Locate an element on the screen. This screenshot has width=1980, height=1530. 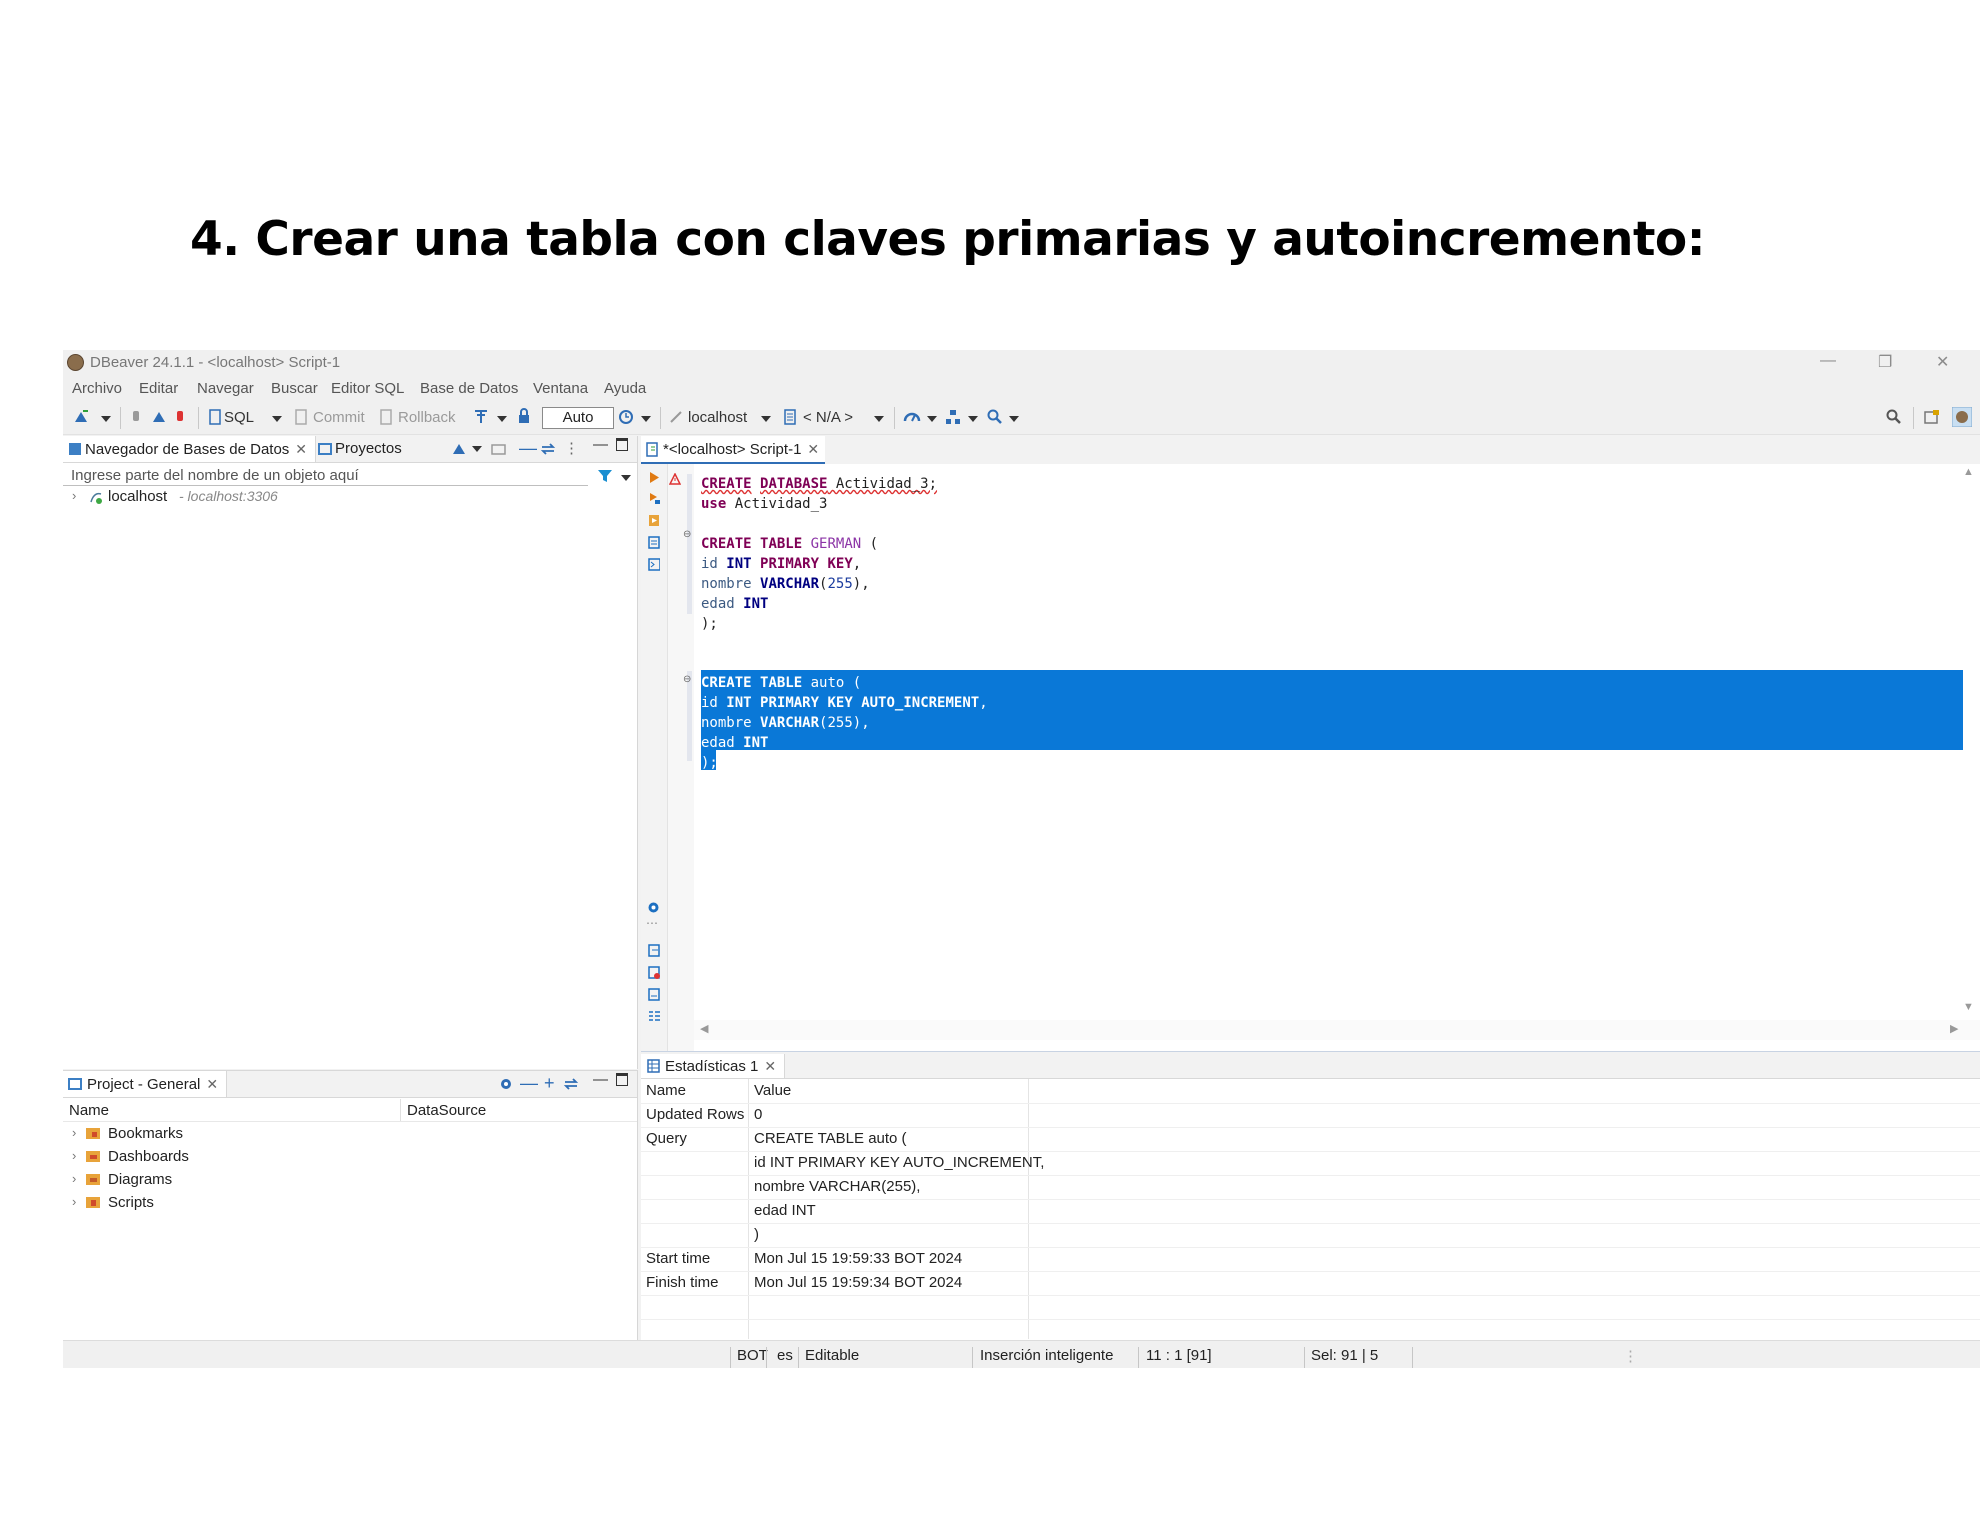
close-window-icon: ✕ is located at coordinates (1942, 362).